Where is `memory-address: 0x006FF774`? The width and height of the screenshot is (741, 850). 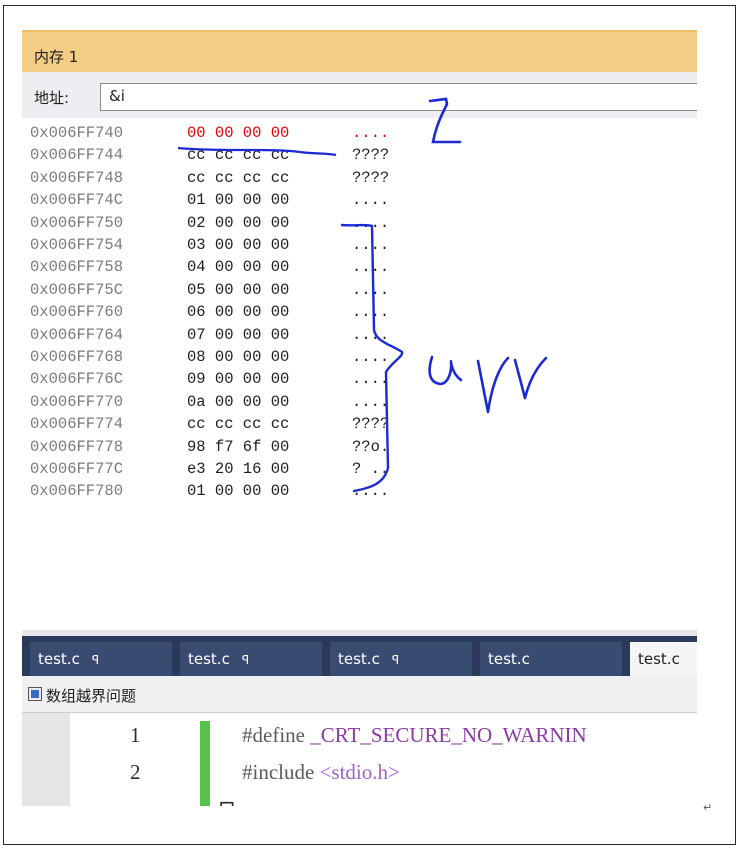
memory-address: 0x006FF774 is located at coordinates (77, 424).